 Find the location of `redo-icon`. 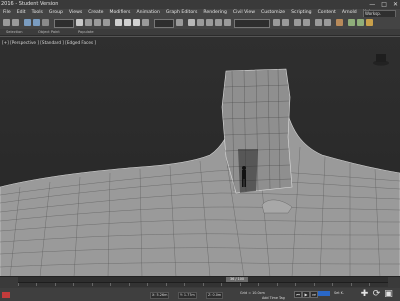

redo-icon is located at coordinates (15, 22).